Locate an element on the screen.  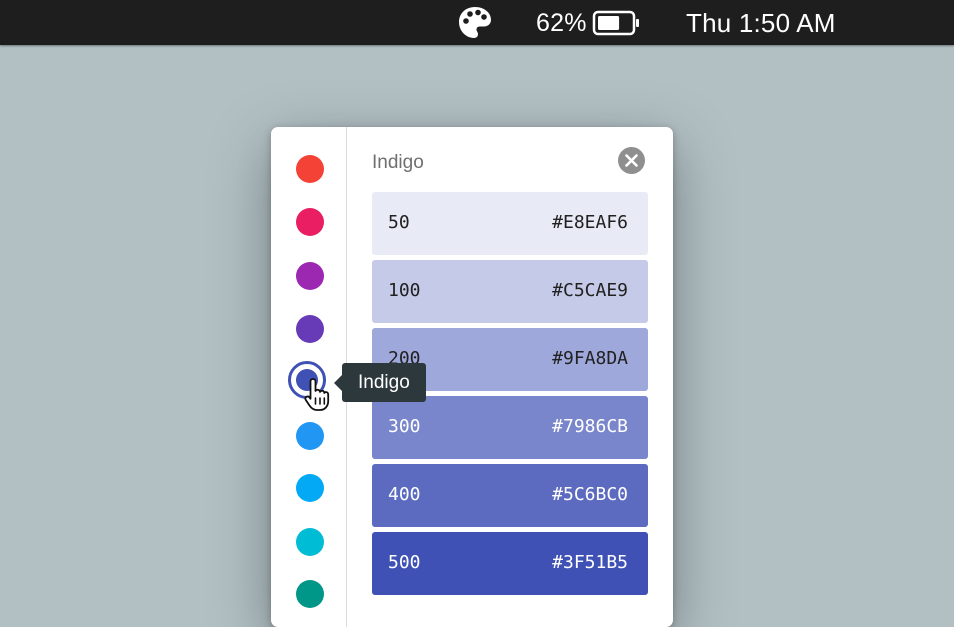
color-dot-red is located at coordinates (310, 169).